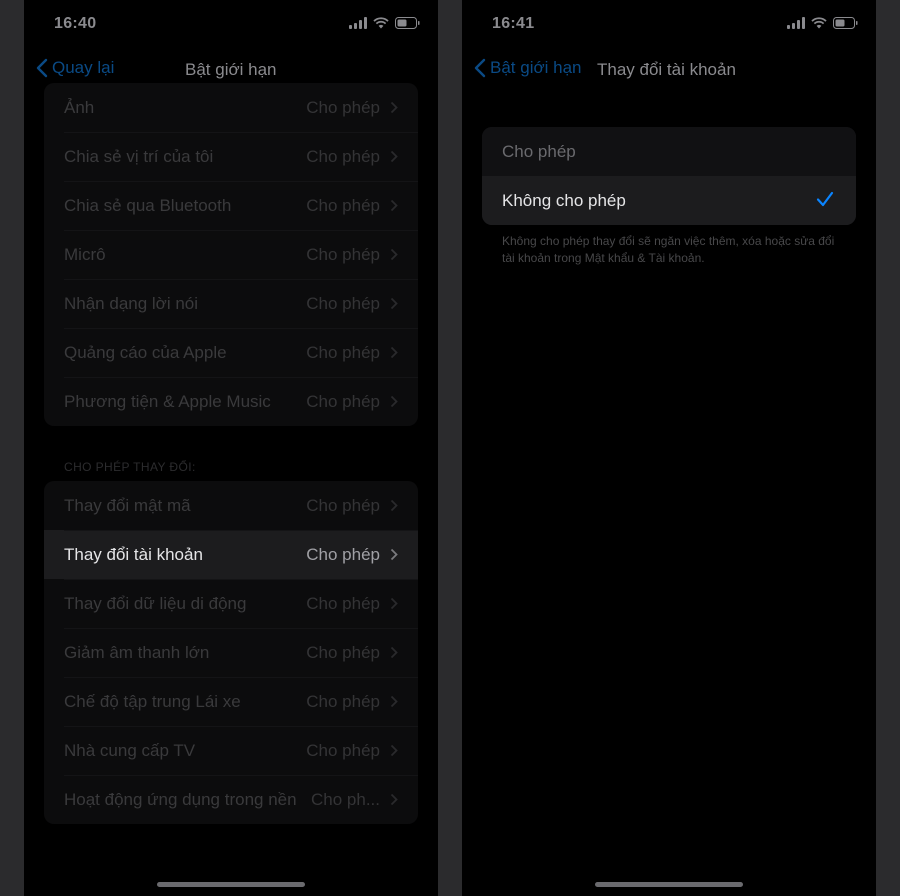  Describe the element at coordinates (130, 467) in the screenshot. I see `section-header-allow-changes: CHO PHÉP THAY ĐỔI:` at that location.